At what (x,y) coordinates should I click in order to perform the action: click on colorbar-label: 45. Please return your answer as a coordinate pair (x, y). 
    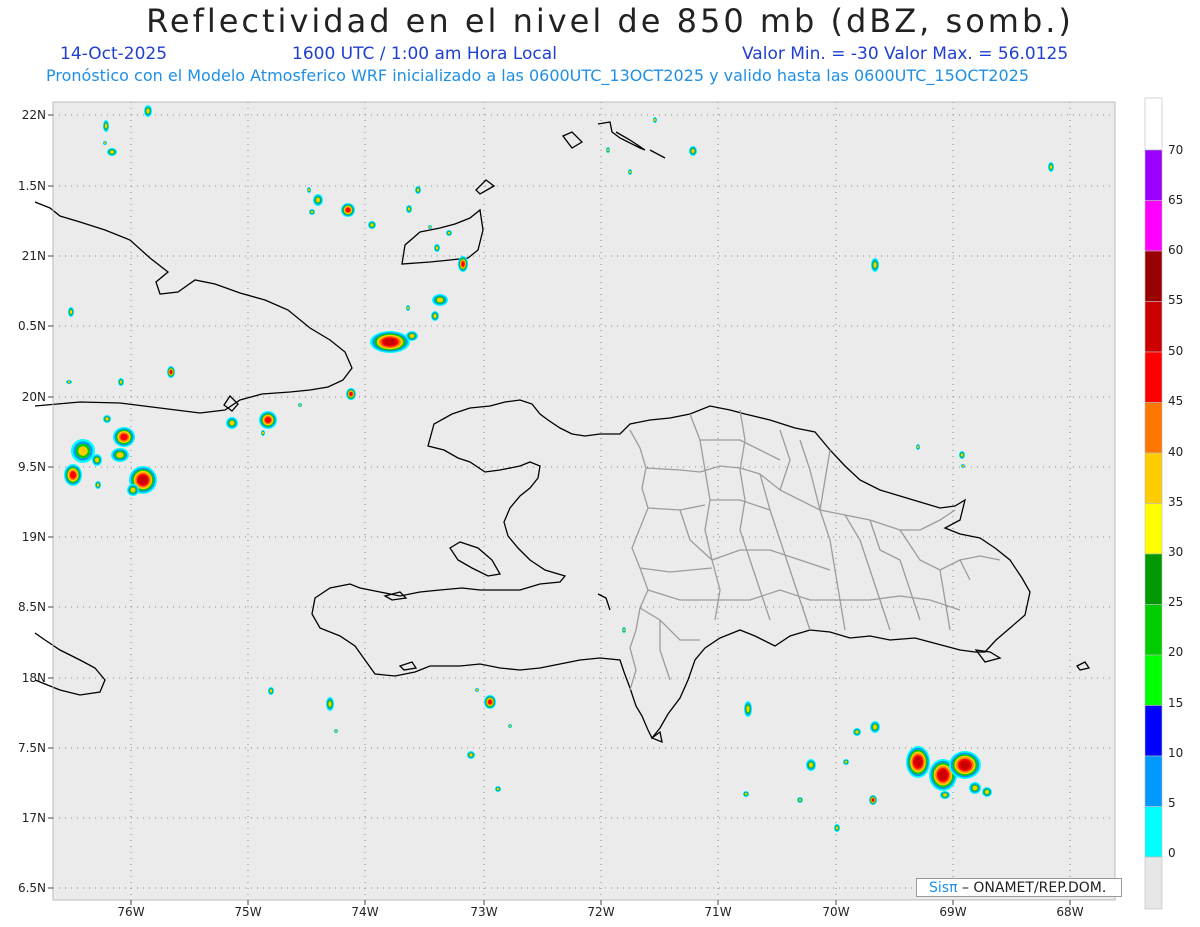
    Looking at the image, I should click on (1175, 401).